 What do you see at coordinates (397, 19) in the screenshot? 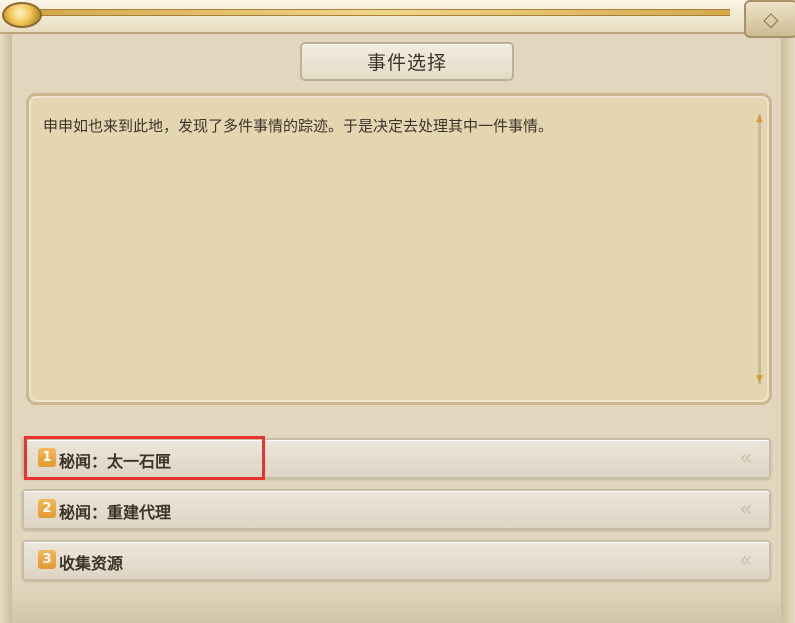
I see `frame-top-bar: ◇` at bounding box center [397, 19].